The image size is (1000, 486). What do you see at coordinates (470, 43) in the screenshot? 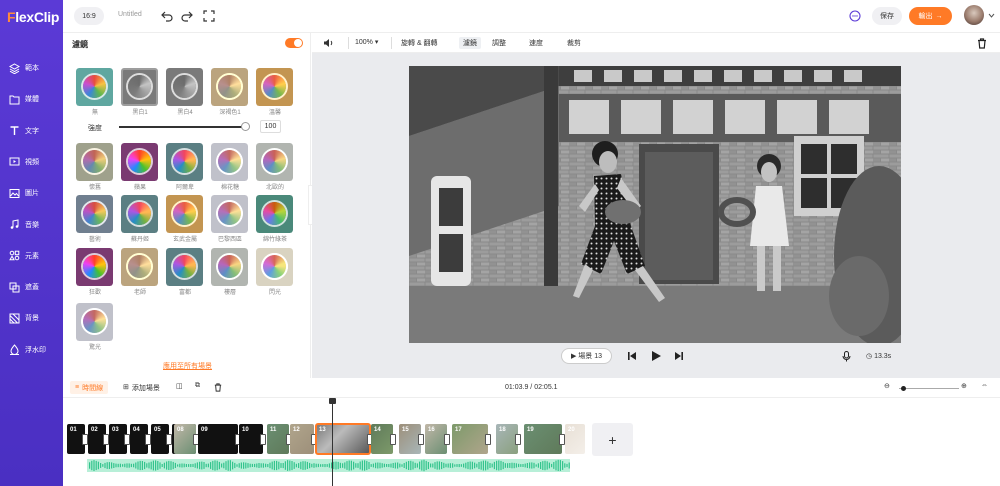
I see `tool-1: 濾鏡` at bounding box center [470, 43].